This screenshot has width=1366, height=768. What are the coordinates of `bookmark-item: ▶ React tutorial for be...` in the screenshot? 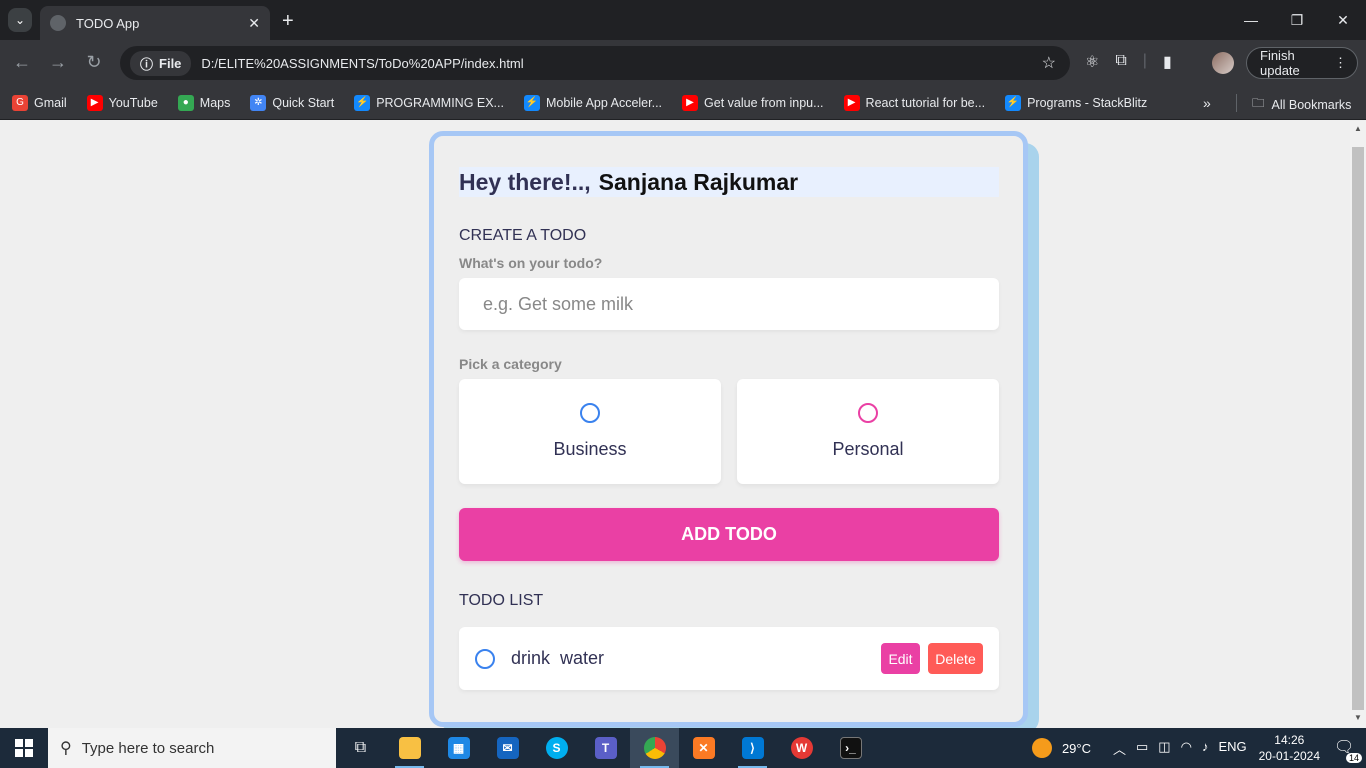 It's located at (914, 102).